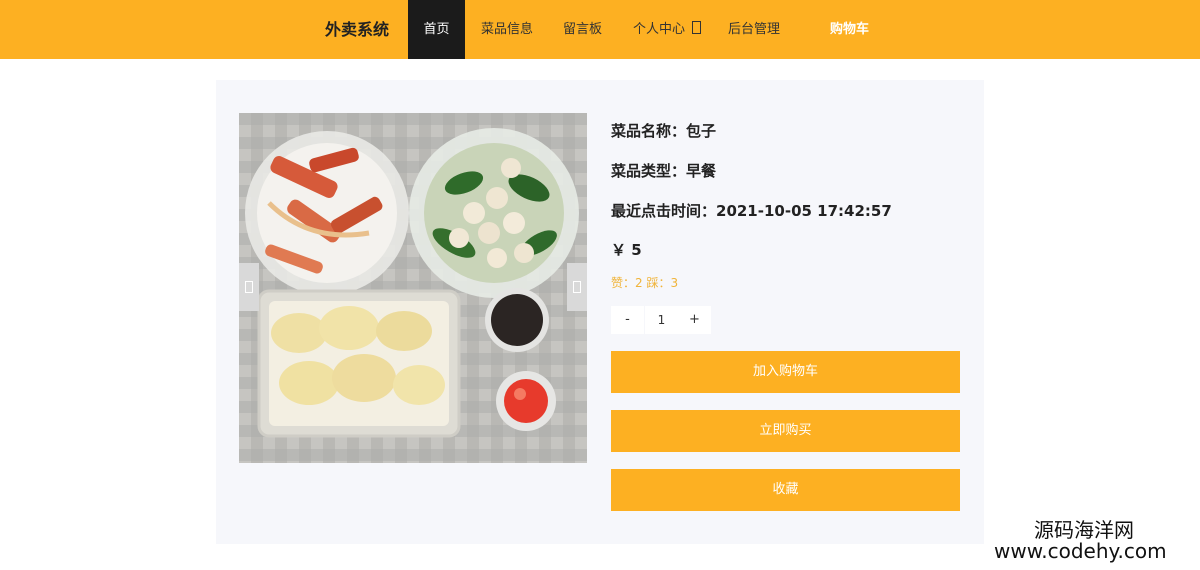 Image resolution: width=1200 pixels, height=570 pixels. I want to click on quantity-input, so click(661, 320).